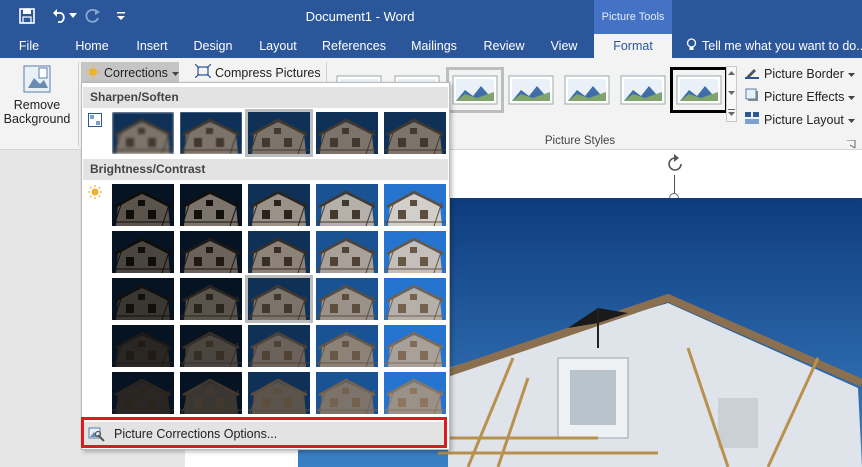  I want to click on tab-layout: Layout, so click(278, 46).